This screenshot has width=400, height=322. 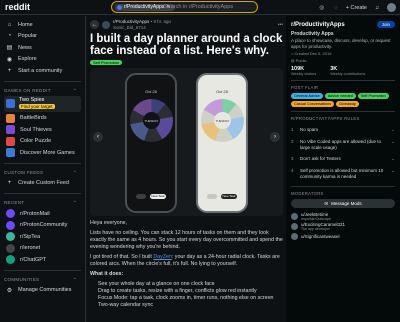 What do you see at coordinates (36, 129) in the screenshot?
I see `sidebar-item-label: Soul Thieves` at bounding box center [36, 129].